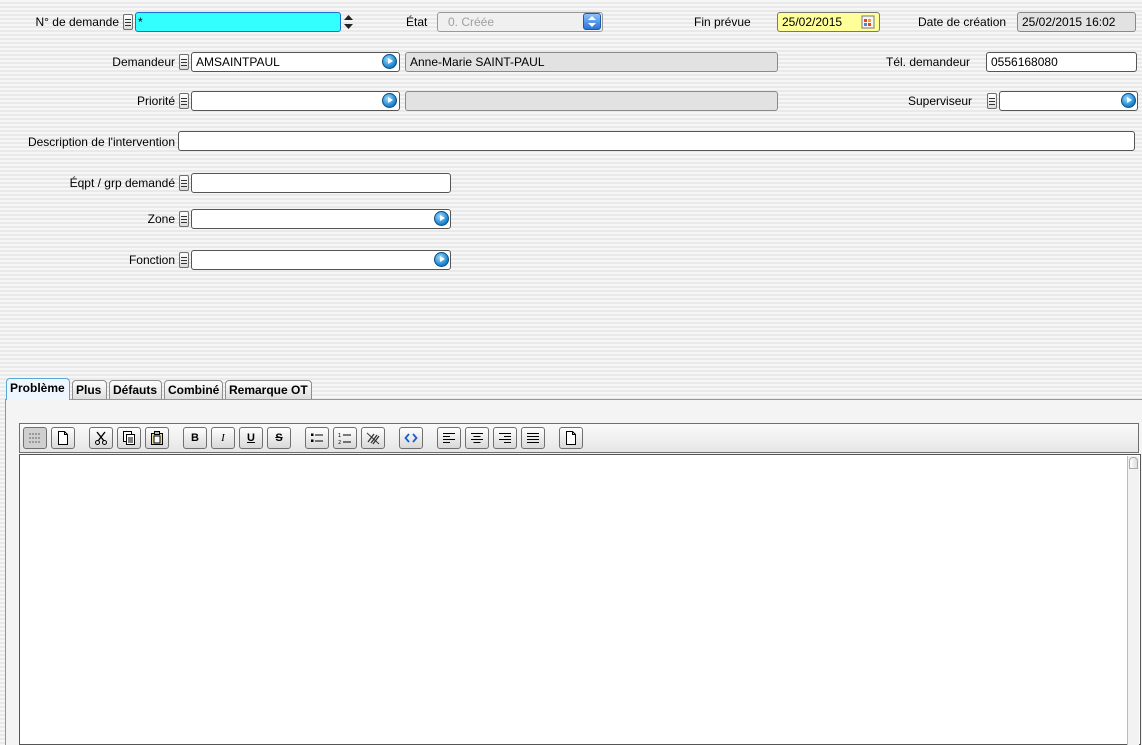  What do you see at coordinates (238, 22) in the screenshot?
I see `demande-input: *` at bounding box center [238, 22].